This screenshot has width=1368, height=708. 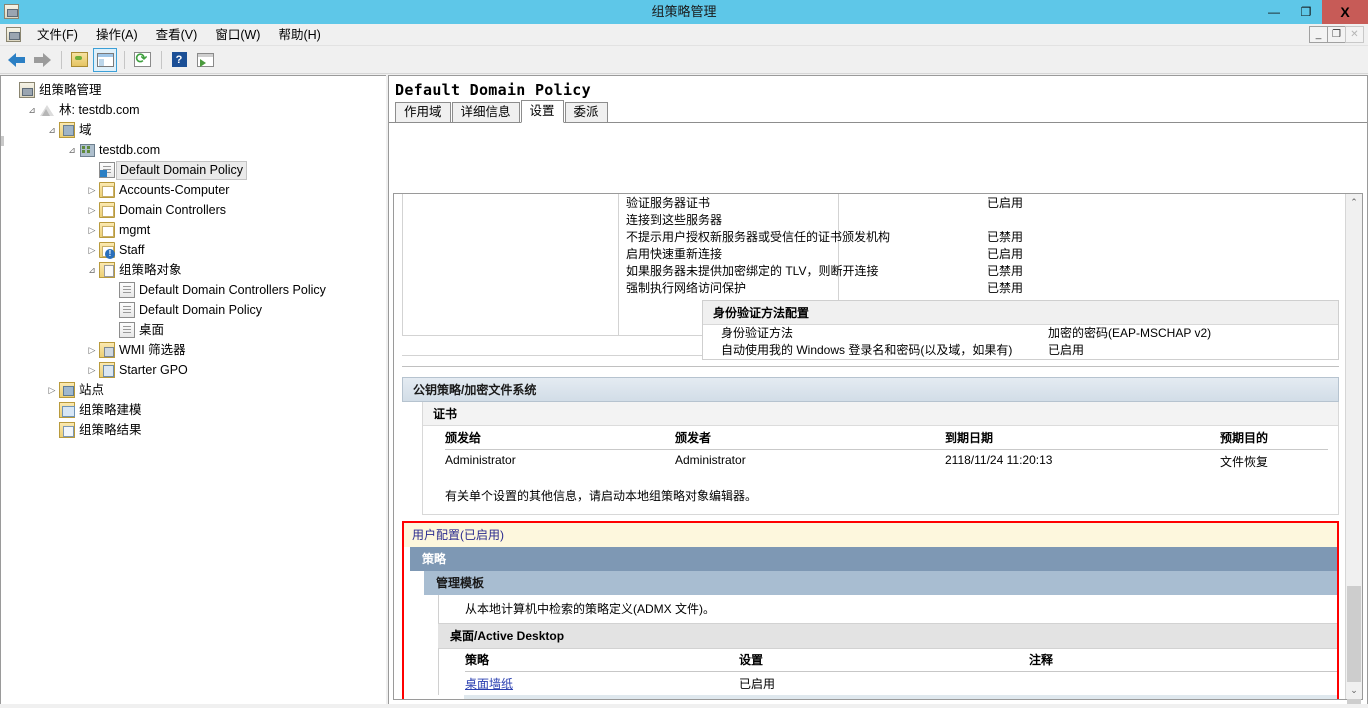 I want to click on eap-setting-name: 连接到这些服务器, so click(x=674, y=220).